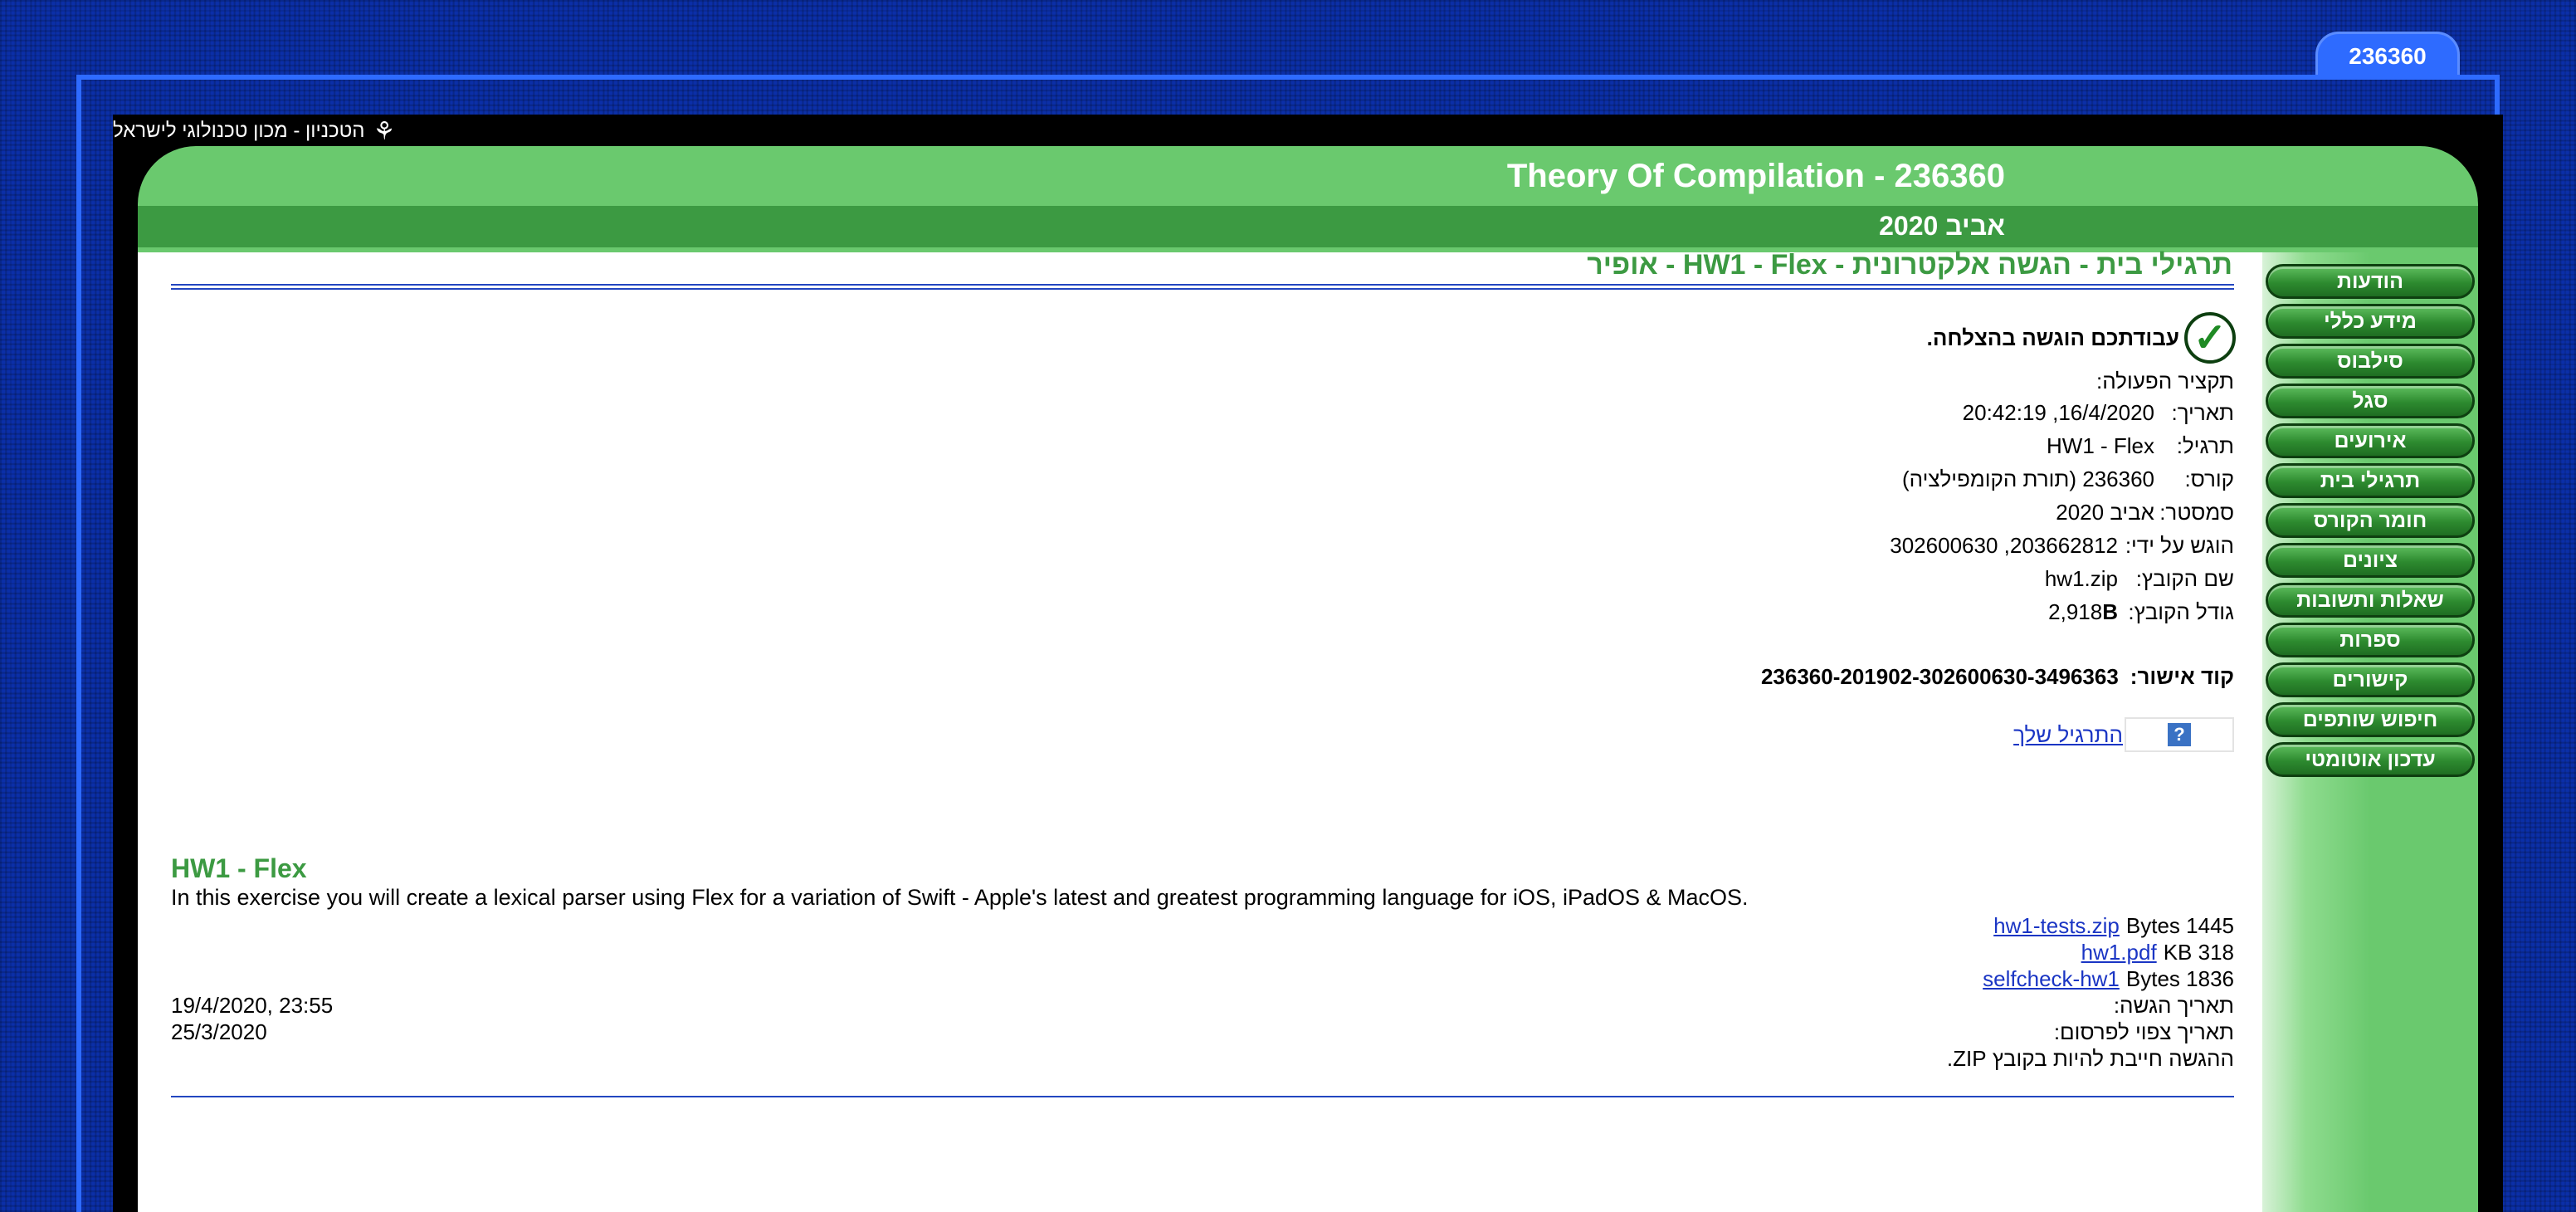 This screenshot has width=2576, height=1212. I want to click on due-date-label: תאריך הגשה:, so click(2173, 1005).